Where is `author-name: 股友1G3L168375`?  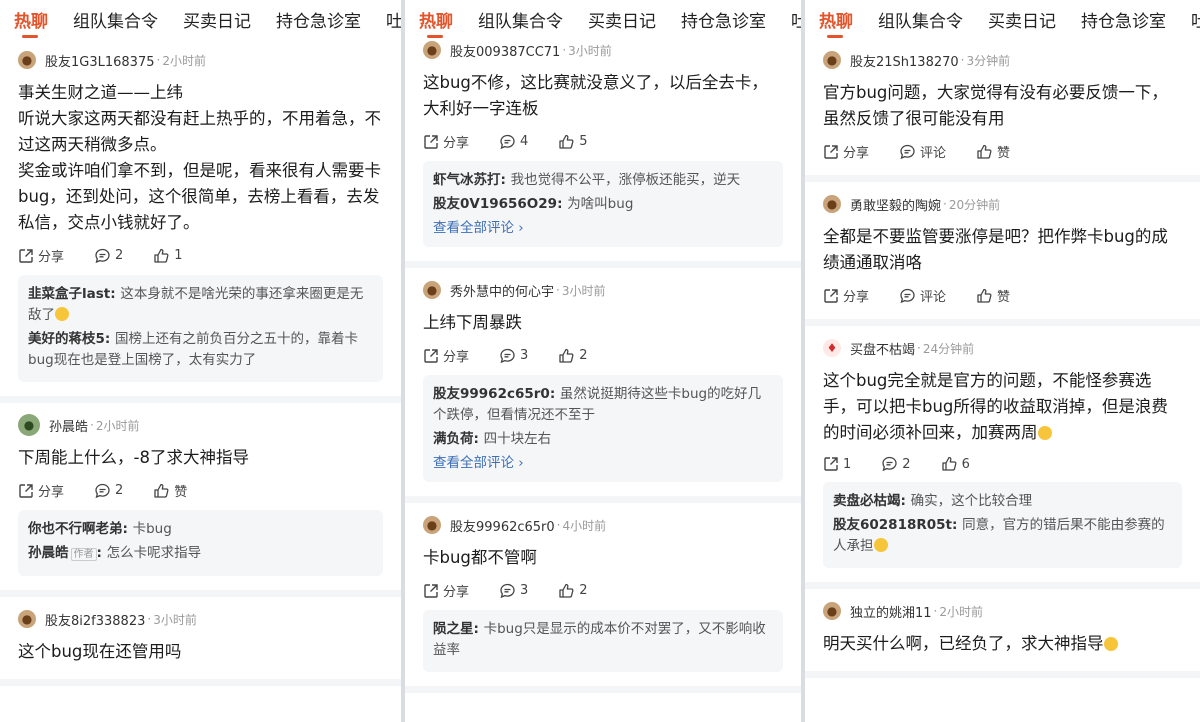 author-name: 股友1G3L168375 is located at coordinates (100, 60).